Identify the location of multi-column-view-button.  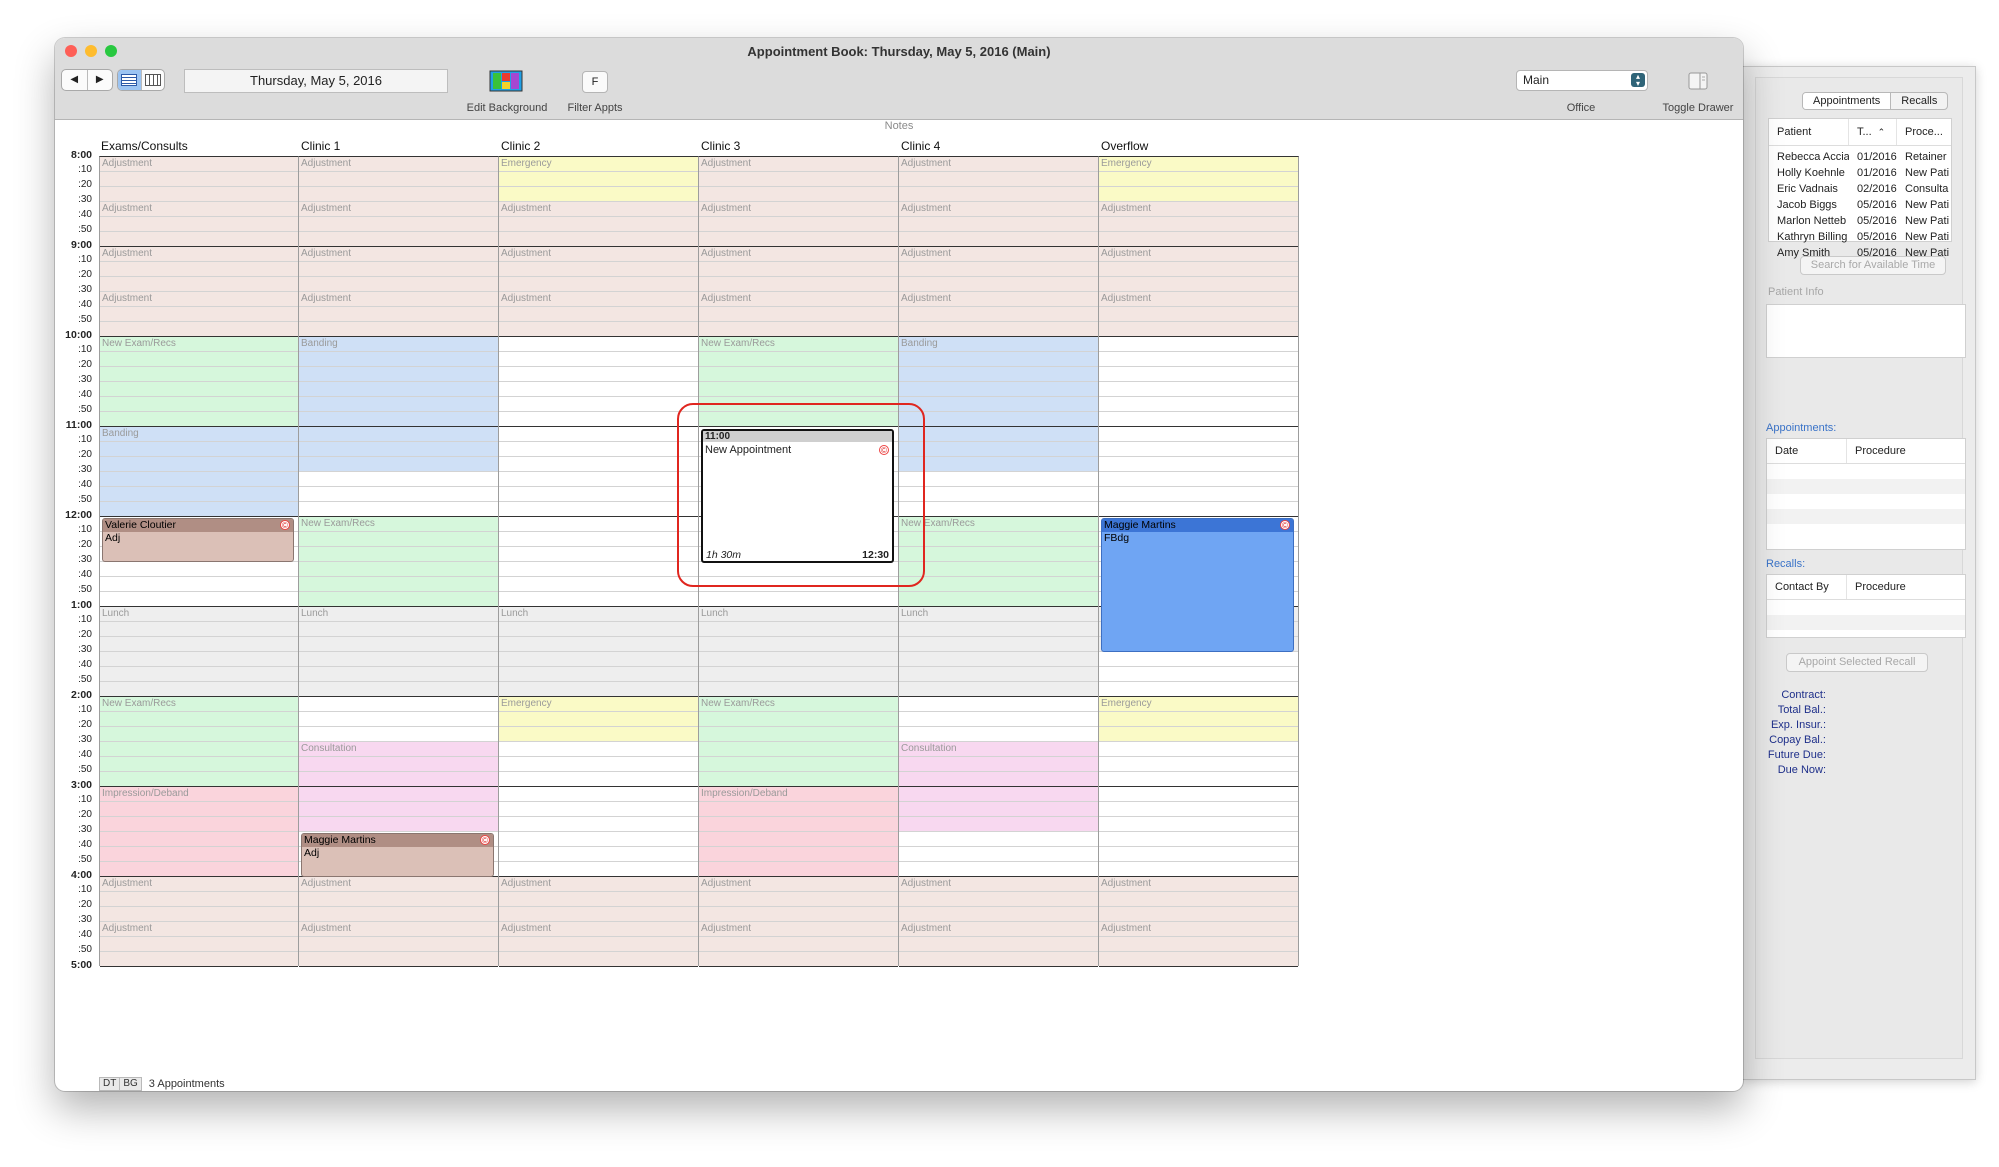
(152, 80).